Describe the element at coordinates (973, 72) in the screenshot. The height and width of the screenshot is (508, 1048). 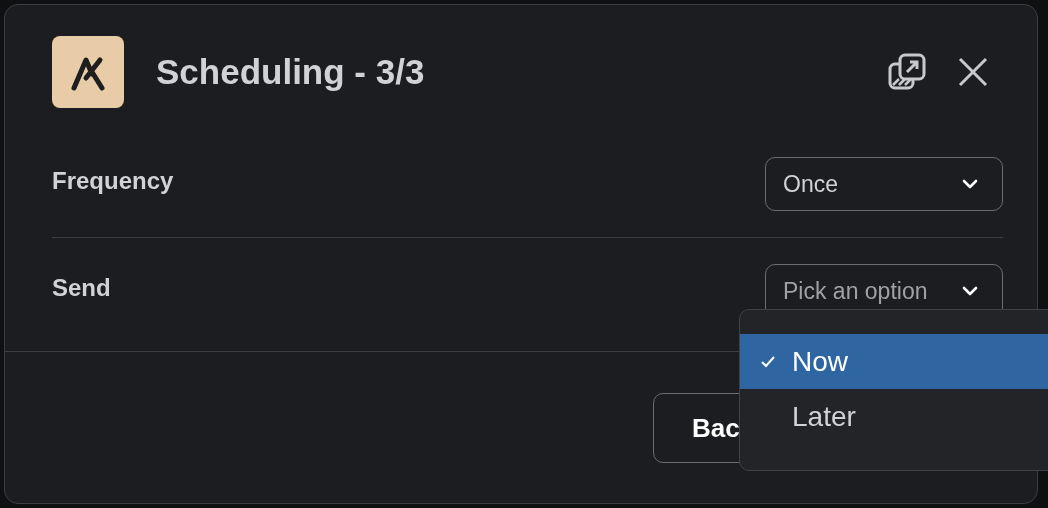
I see `close-icon` at that location.